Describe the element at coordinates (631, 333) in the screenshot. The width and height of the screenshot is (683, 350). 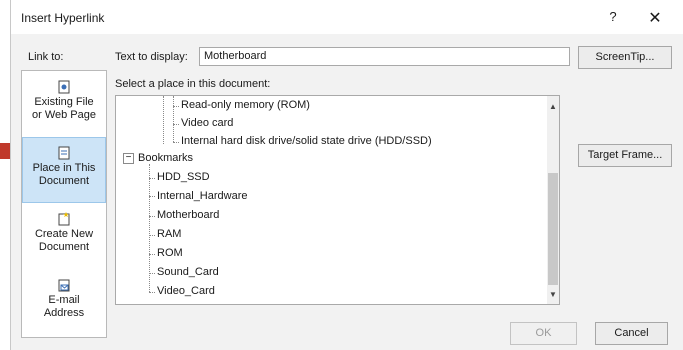
I see `cancel-button: Cancel` at that location.